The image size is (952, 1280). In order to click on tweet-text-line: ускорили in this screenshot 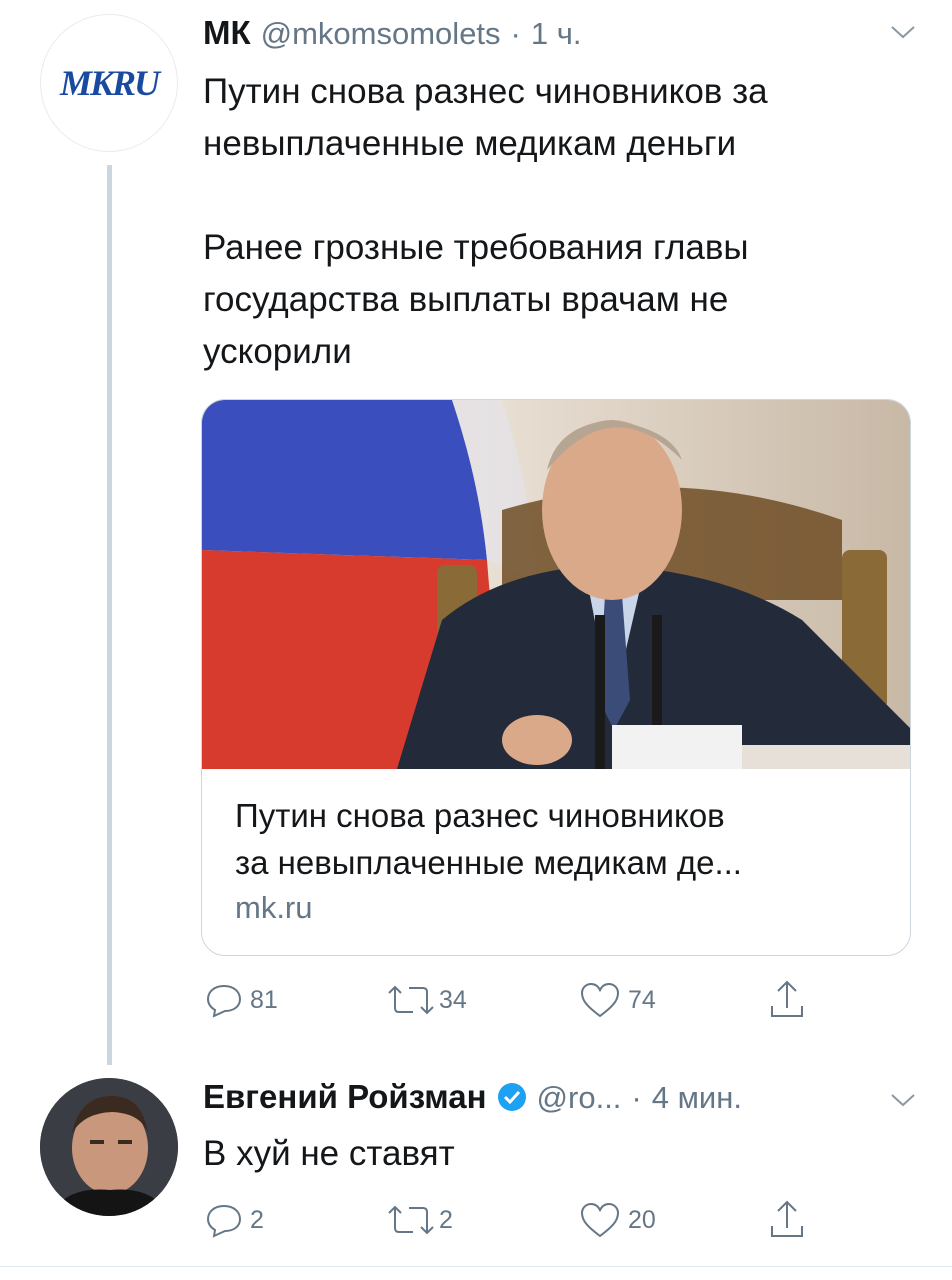, I will do `click(277, 351)`.